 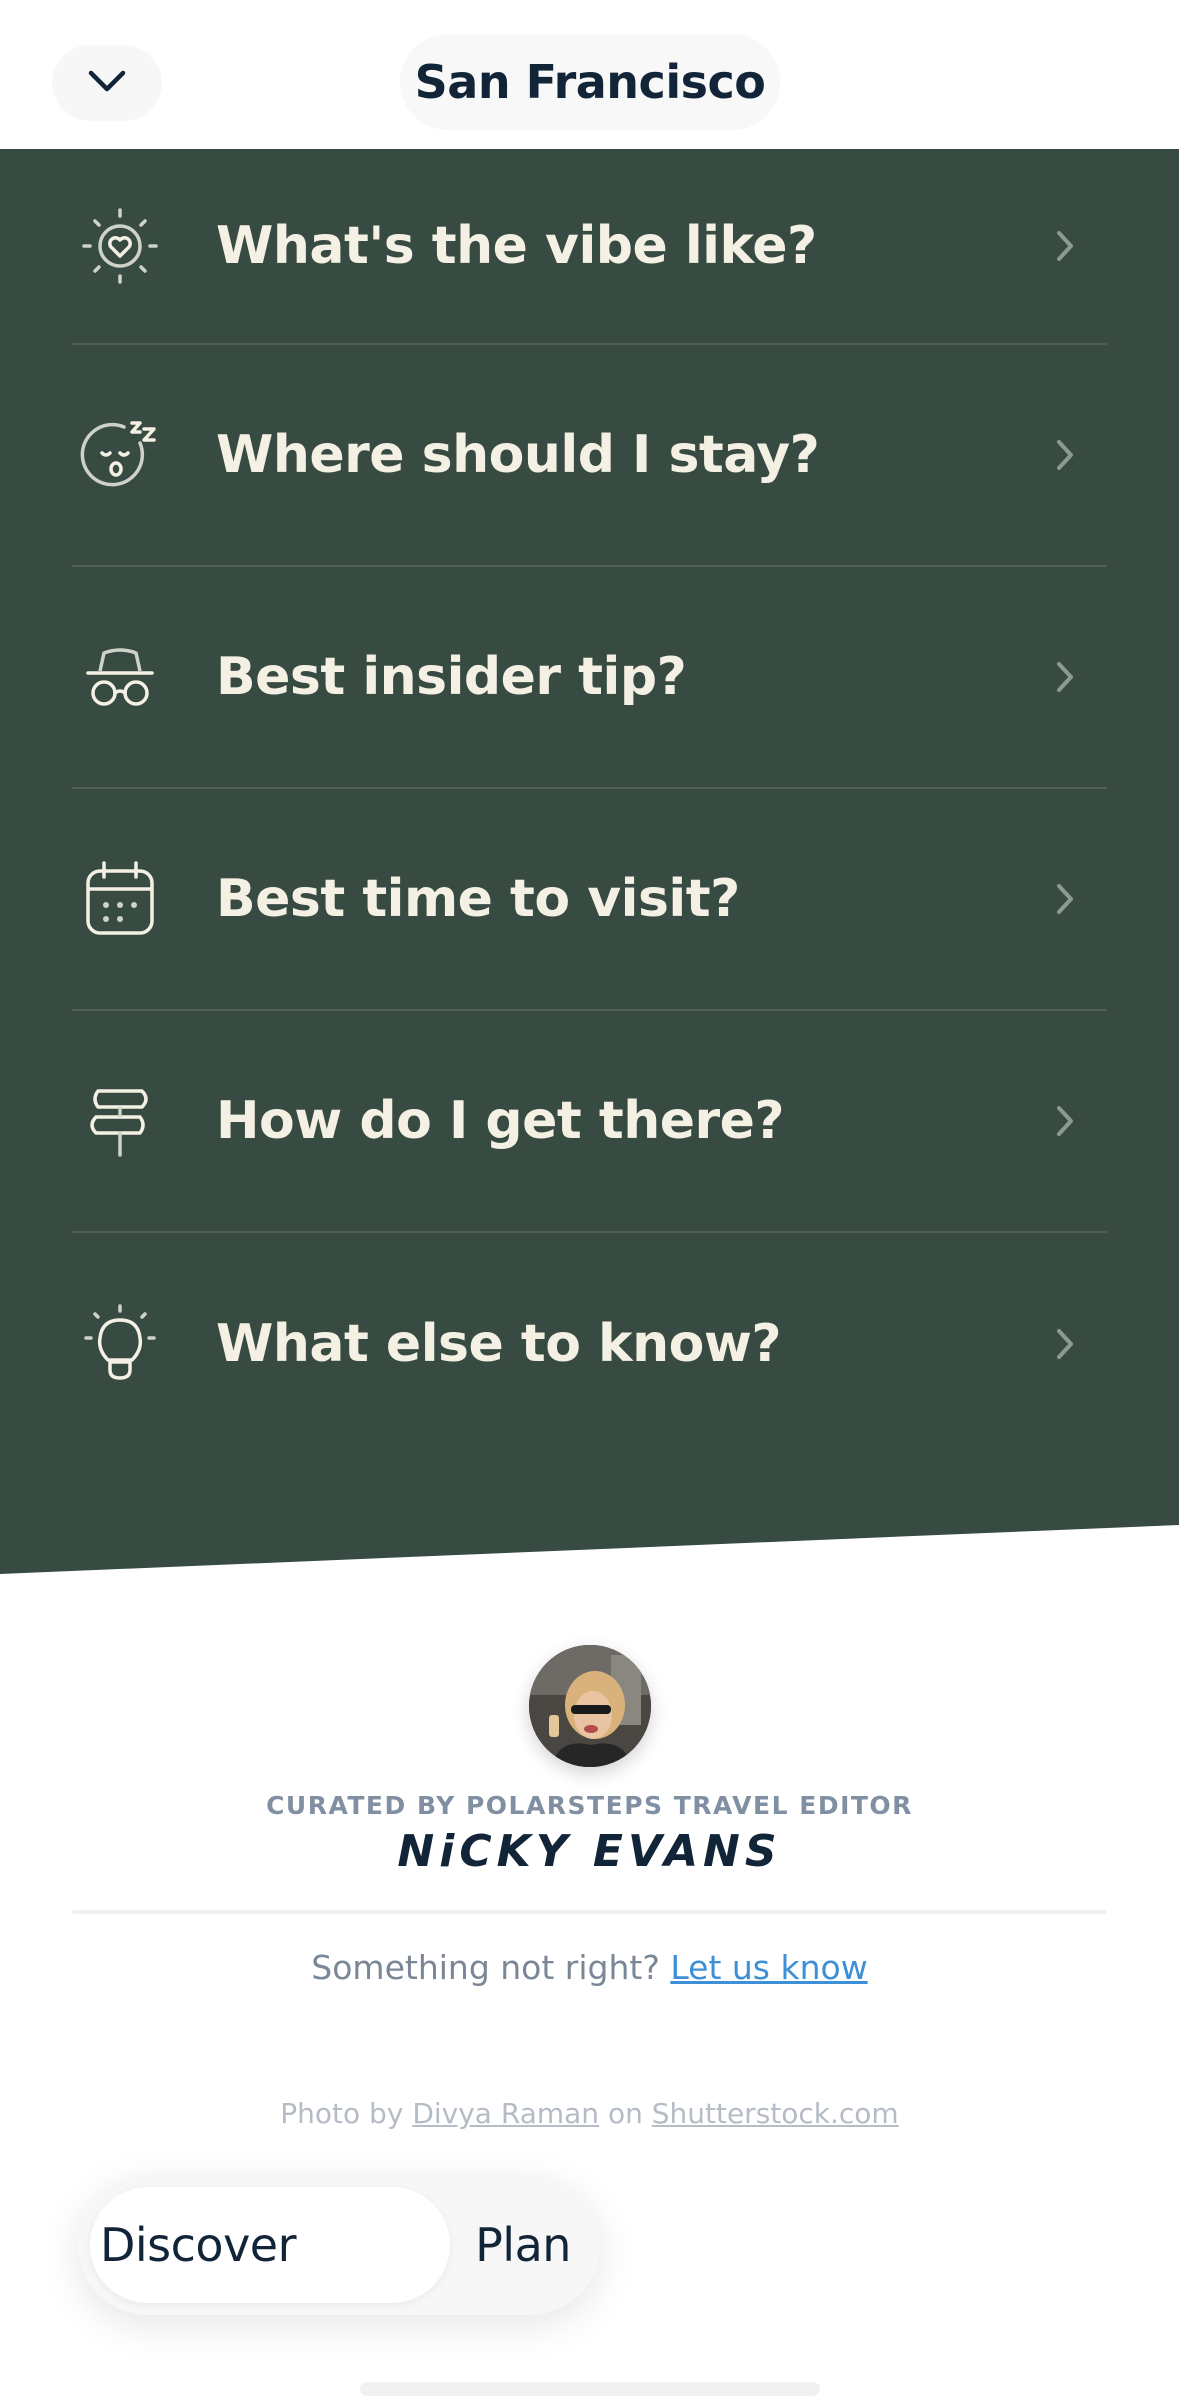 What do you see at coordinates (590, 2389) in the screenshot?
I see `home-indicator` at bounding box center [590, 2389].